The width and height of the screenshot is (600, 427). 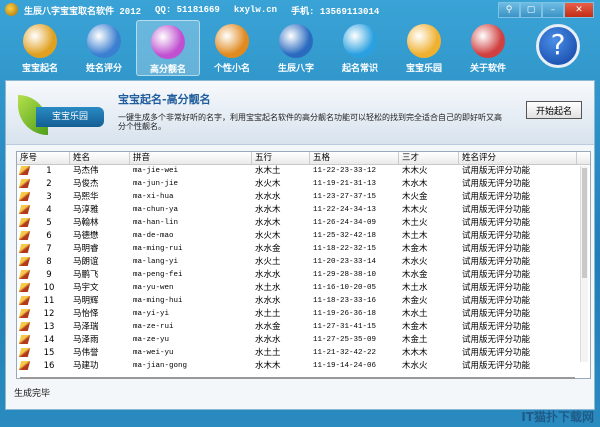 I want to click on butterfly-icon, so click(x=488, y=41).